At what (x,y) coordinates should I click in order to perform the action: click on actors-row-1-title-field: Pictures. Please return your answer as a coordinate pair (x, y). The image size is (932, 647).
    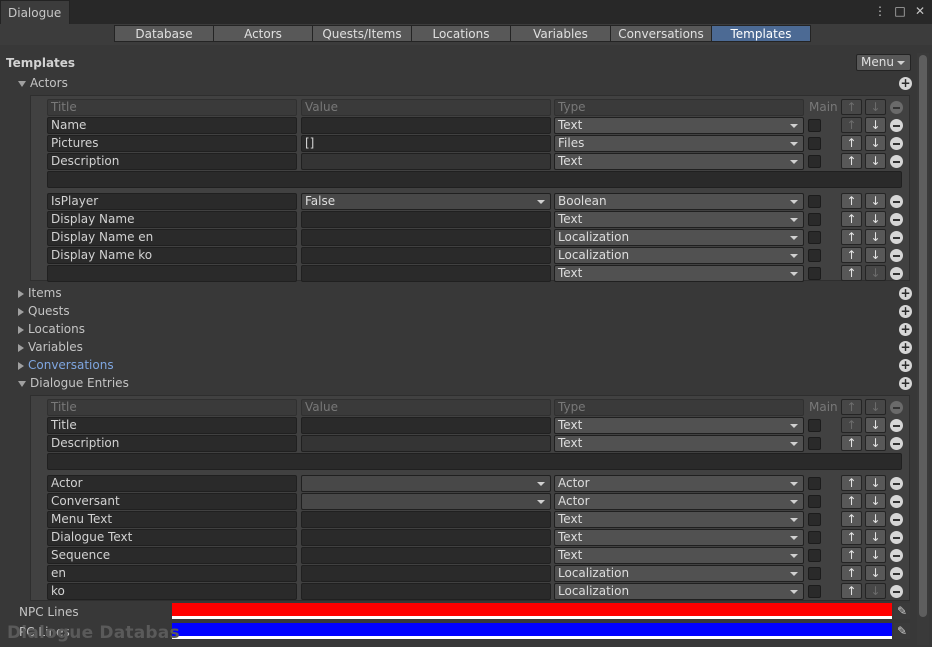
    Looking at the image, I should click on (172, 143).